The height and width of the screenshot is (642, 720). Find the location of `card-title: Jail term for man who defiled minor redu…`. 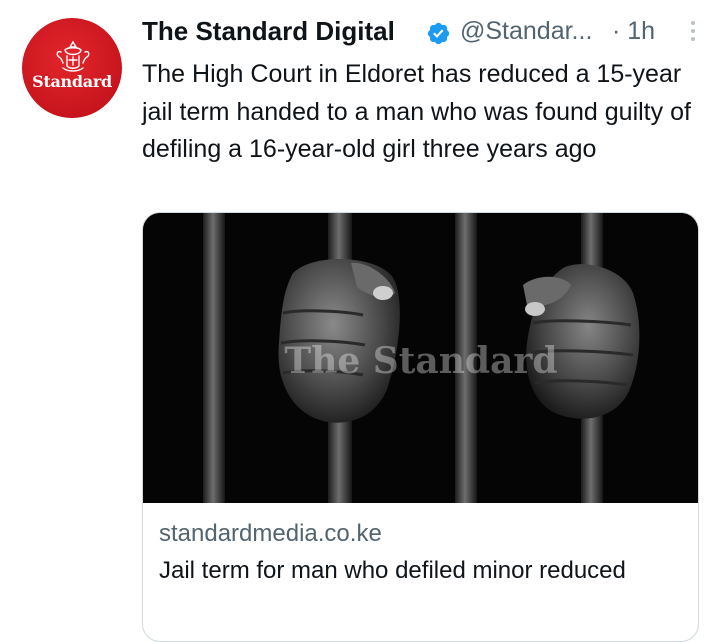

card-title: Jail term for man who defiled minor redu… is located at coordinates (422, 571).